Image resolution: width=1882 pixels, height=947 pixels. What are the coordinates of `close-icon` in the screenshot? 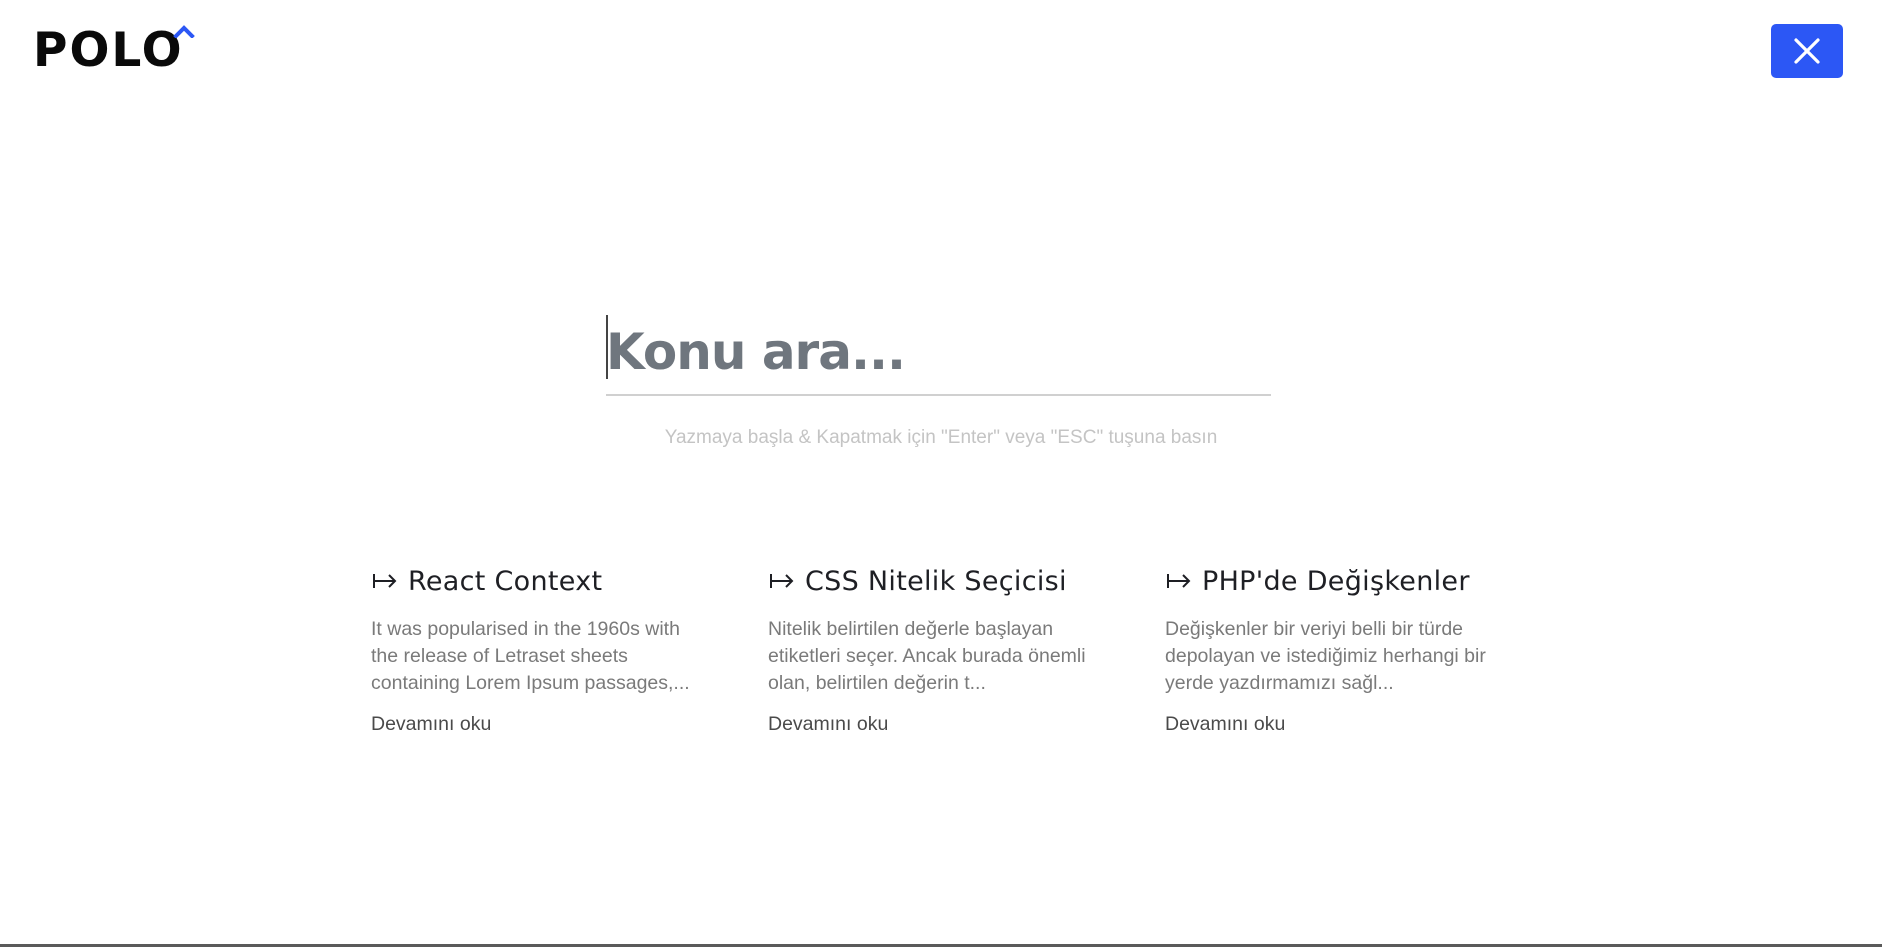 It's located at (1807, 51).